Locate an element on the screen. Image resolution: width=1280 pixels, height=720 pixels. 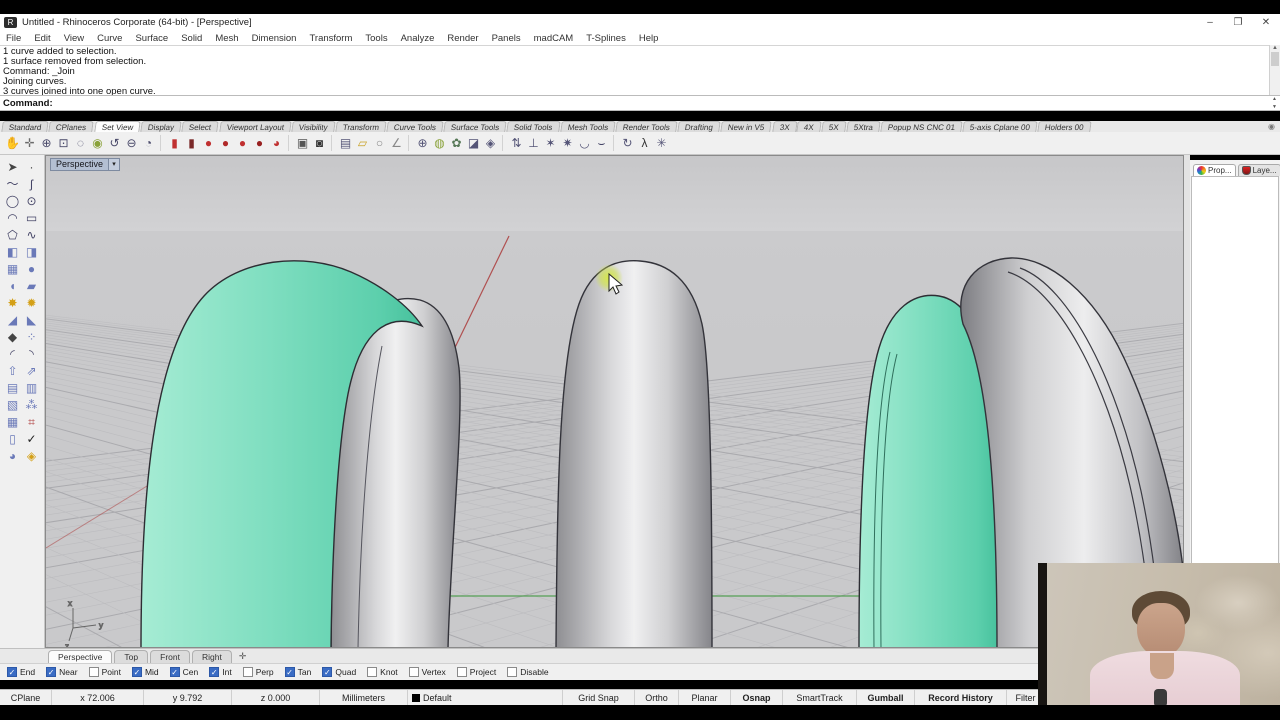
close-button: ✕ is located at coordinates (1266, 22).